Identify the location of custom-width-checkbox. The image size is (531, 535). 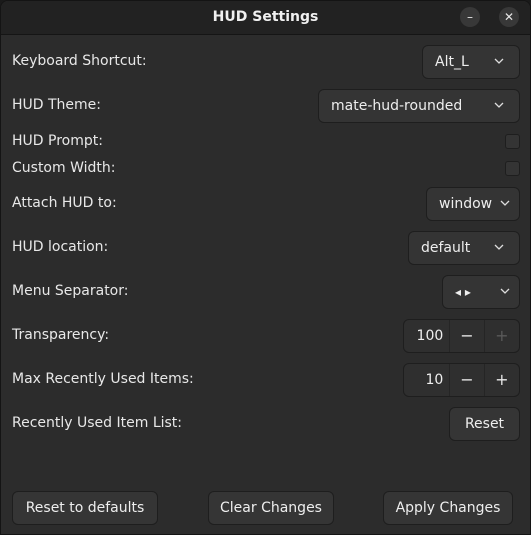
(512, 168).